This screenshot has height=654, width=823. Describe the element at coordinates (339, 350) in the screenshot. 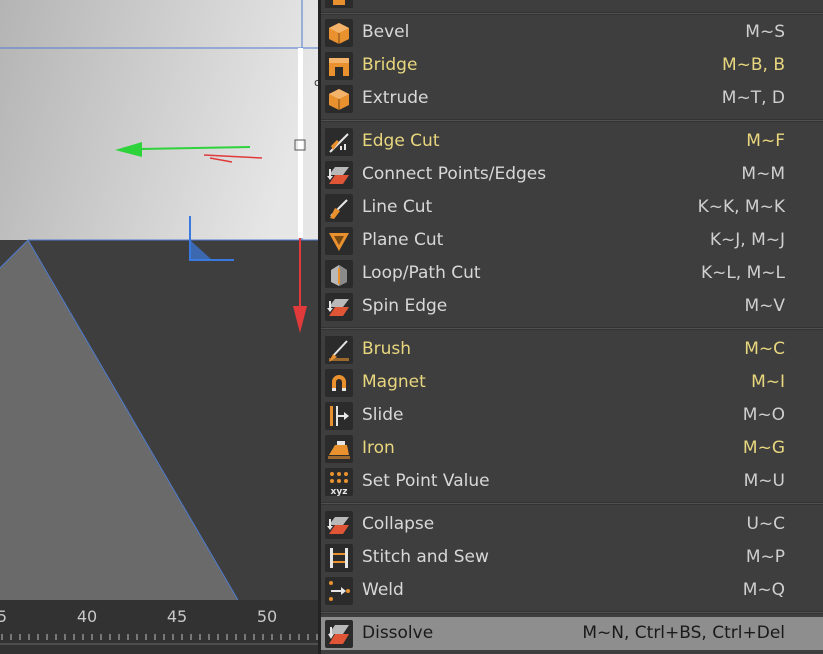

I see `brush-icon` at that location.